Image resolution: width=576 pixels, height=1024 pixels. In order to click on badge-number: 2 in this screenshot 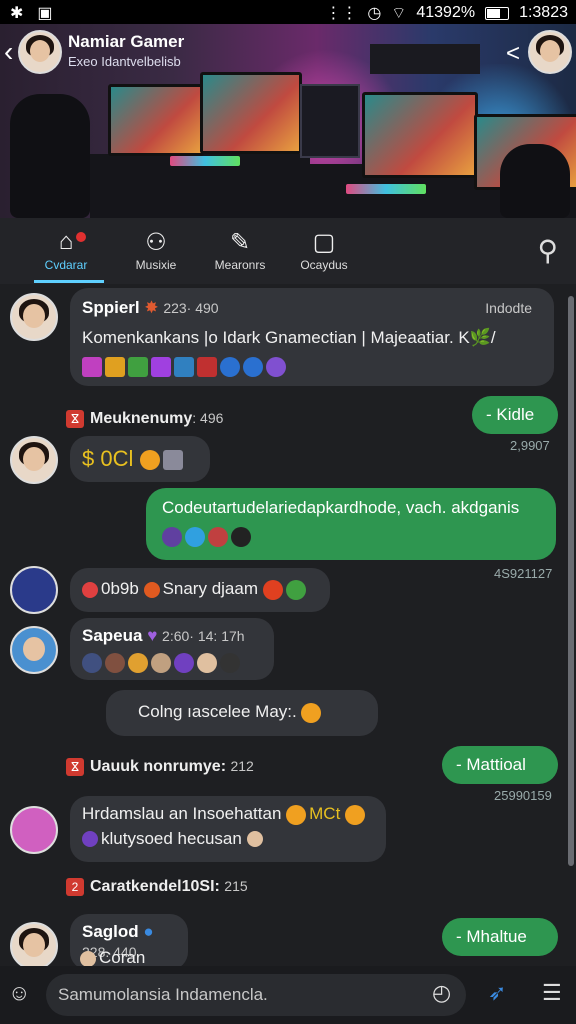, I will do `click(75, 887)`.